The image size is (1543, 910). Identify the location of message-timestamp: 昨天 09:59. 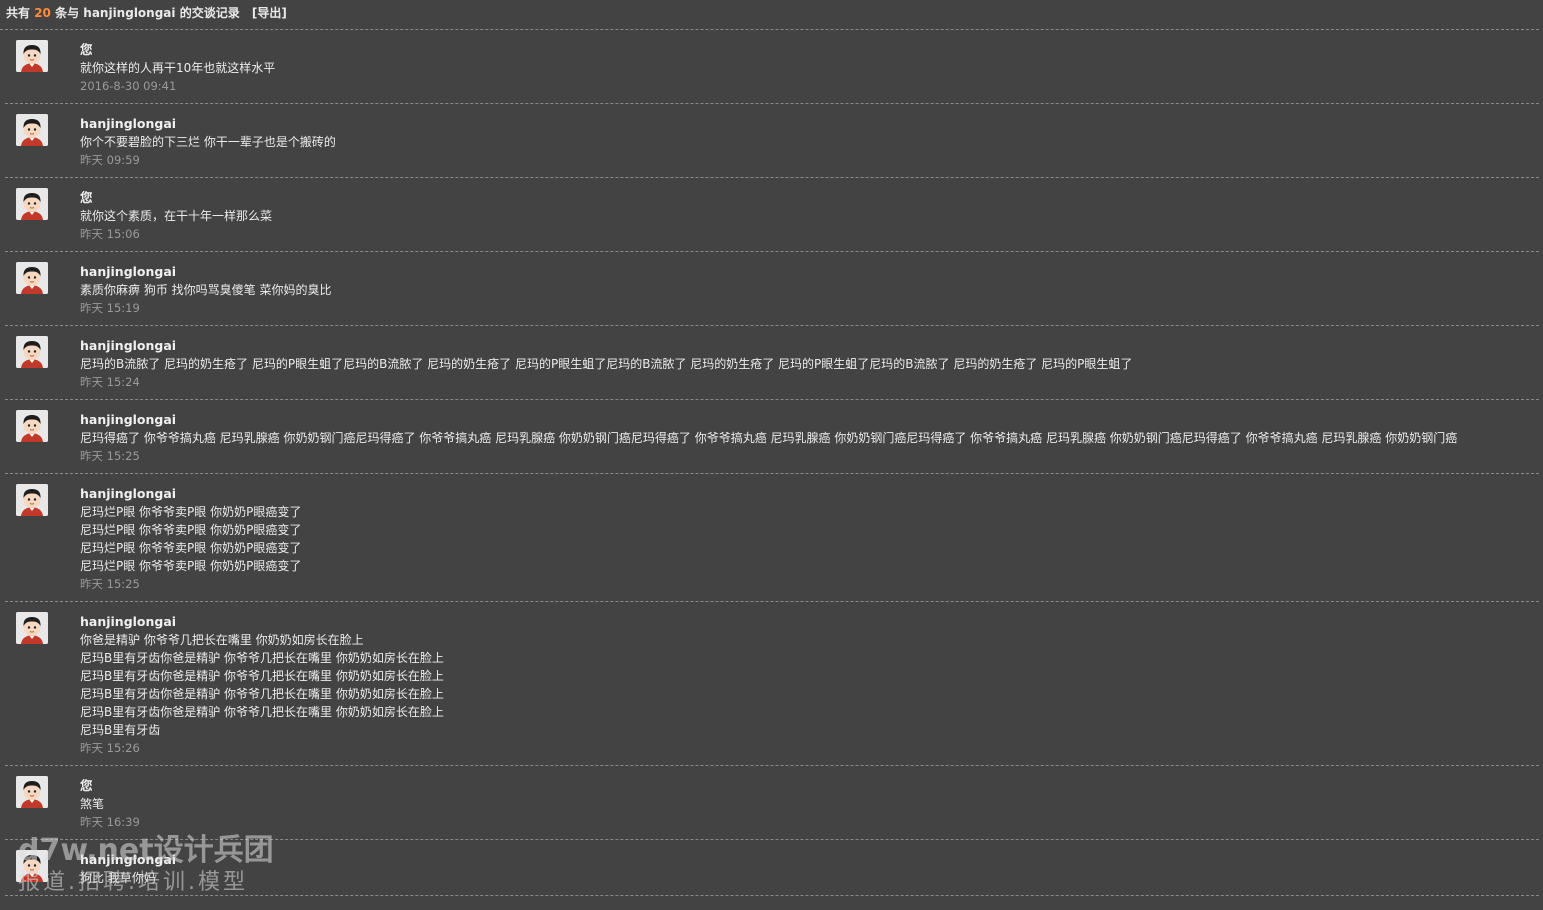
(110, 160).